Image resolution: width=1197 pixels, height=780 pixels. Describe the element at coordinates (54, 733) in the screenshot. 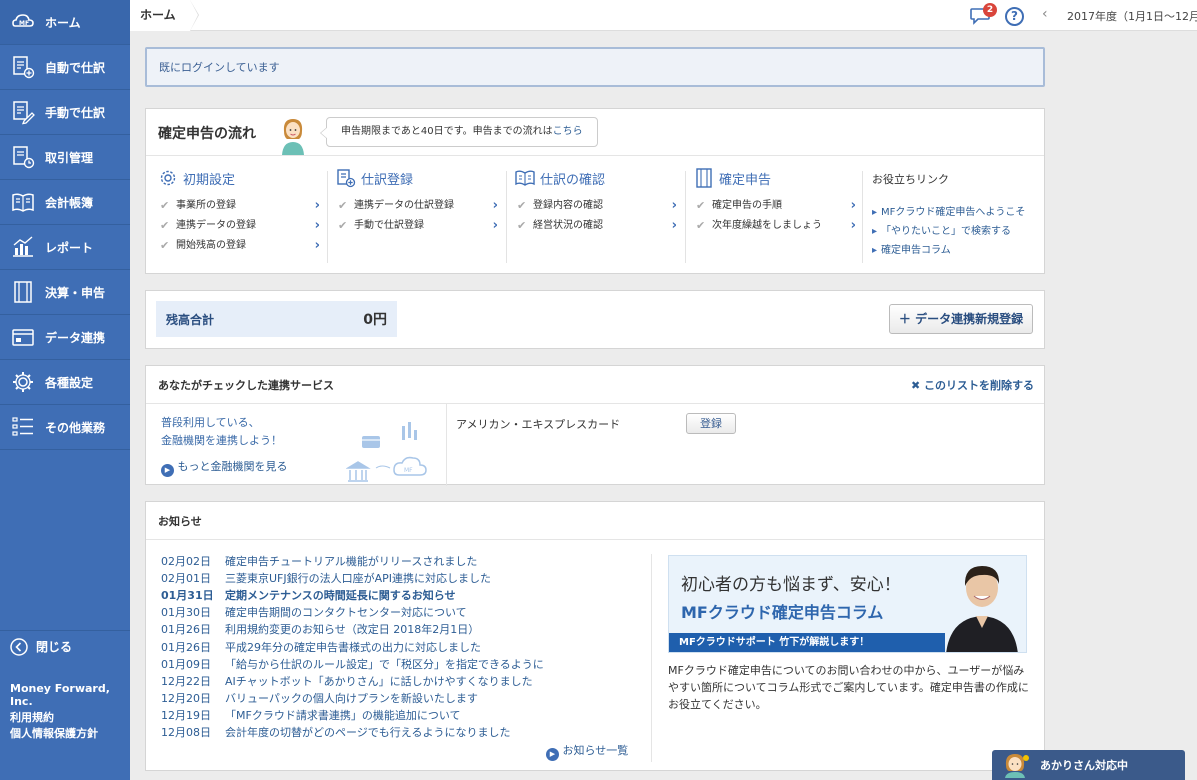

I see `privacy-link: 個人情報保護方針` at that location.